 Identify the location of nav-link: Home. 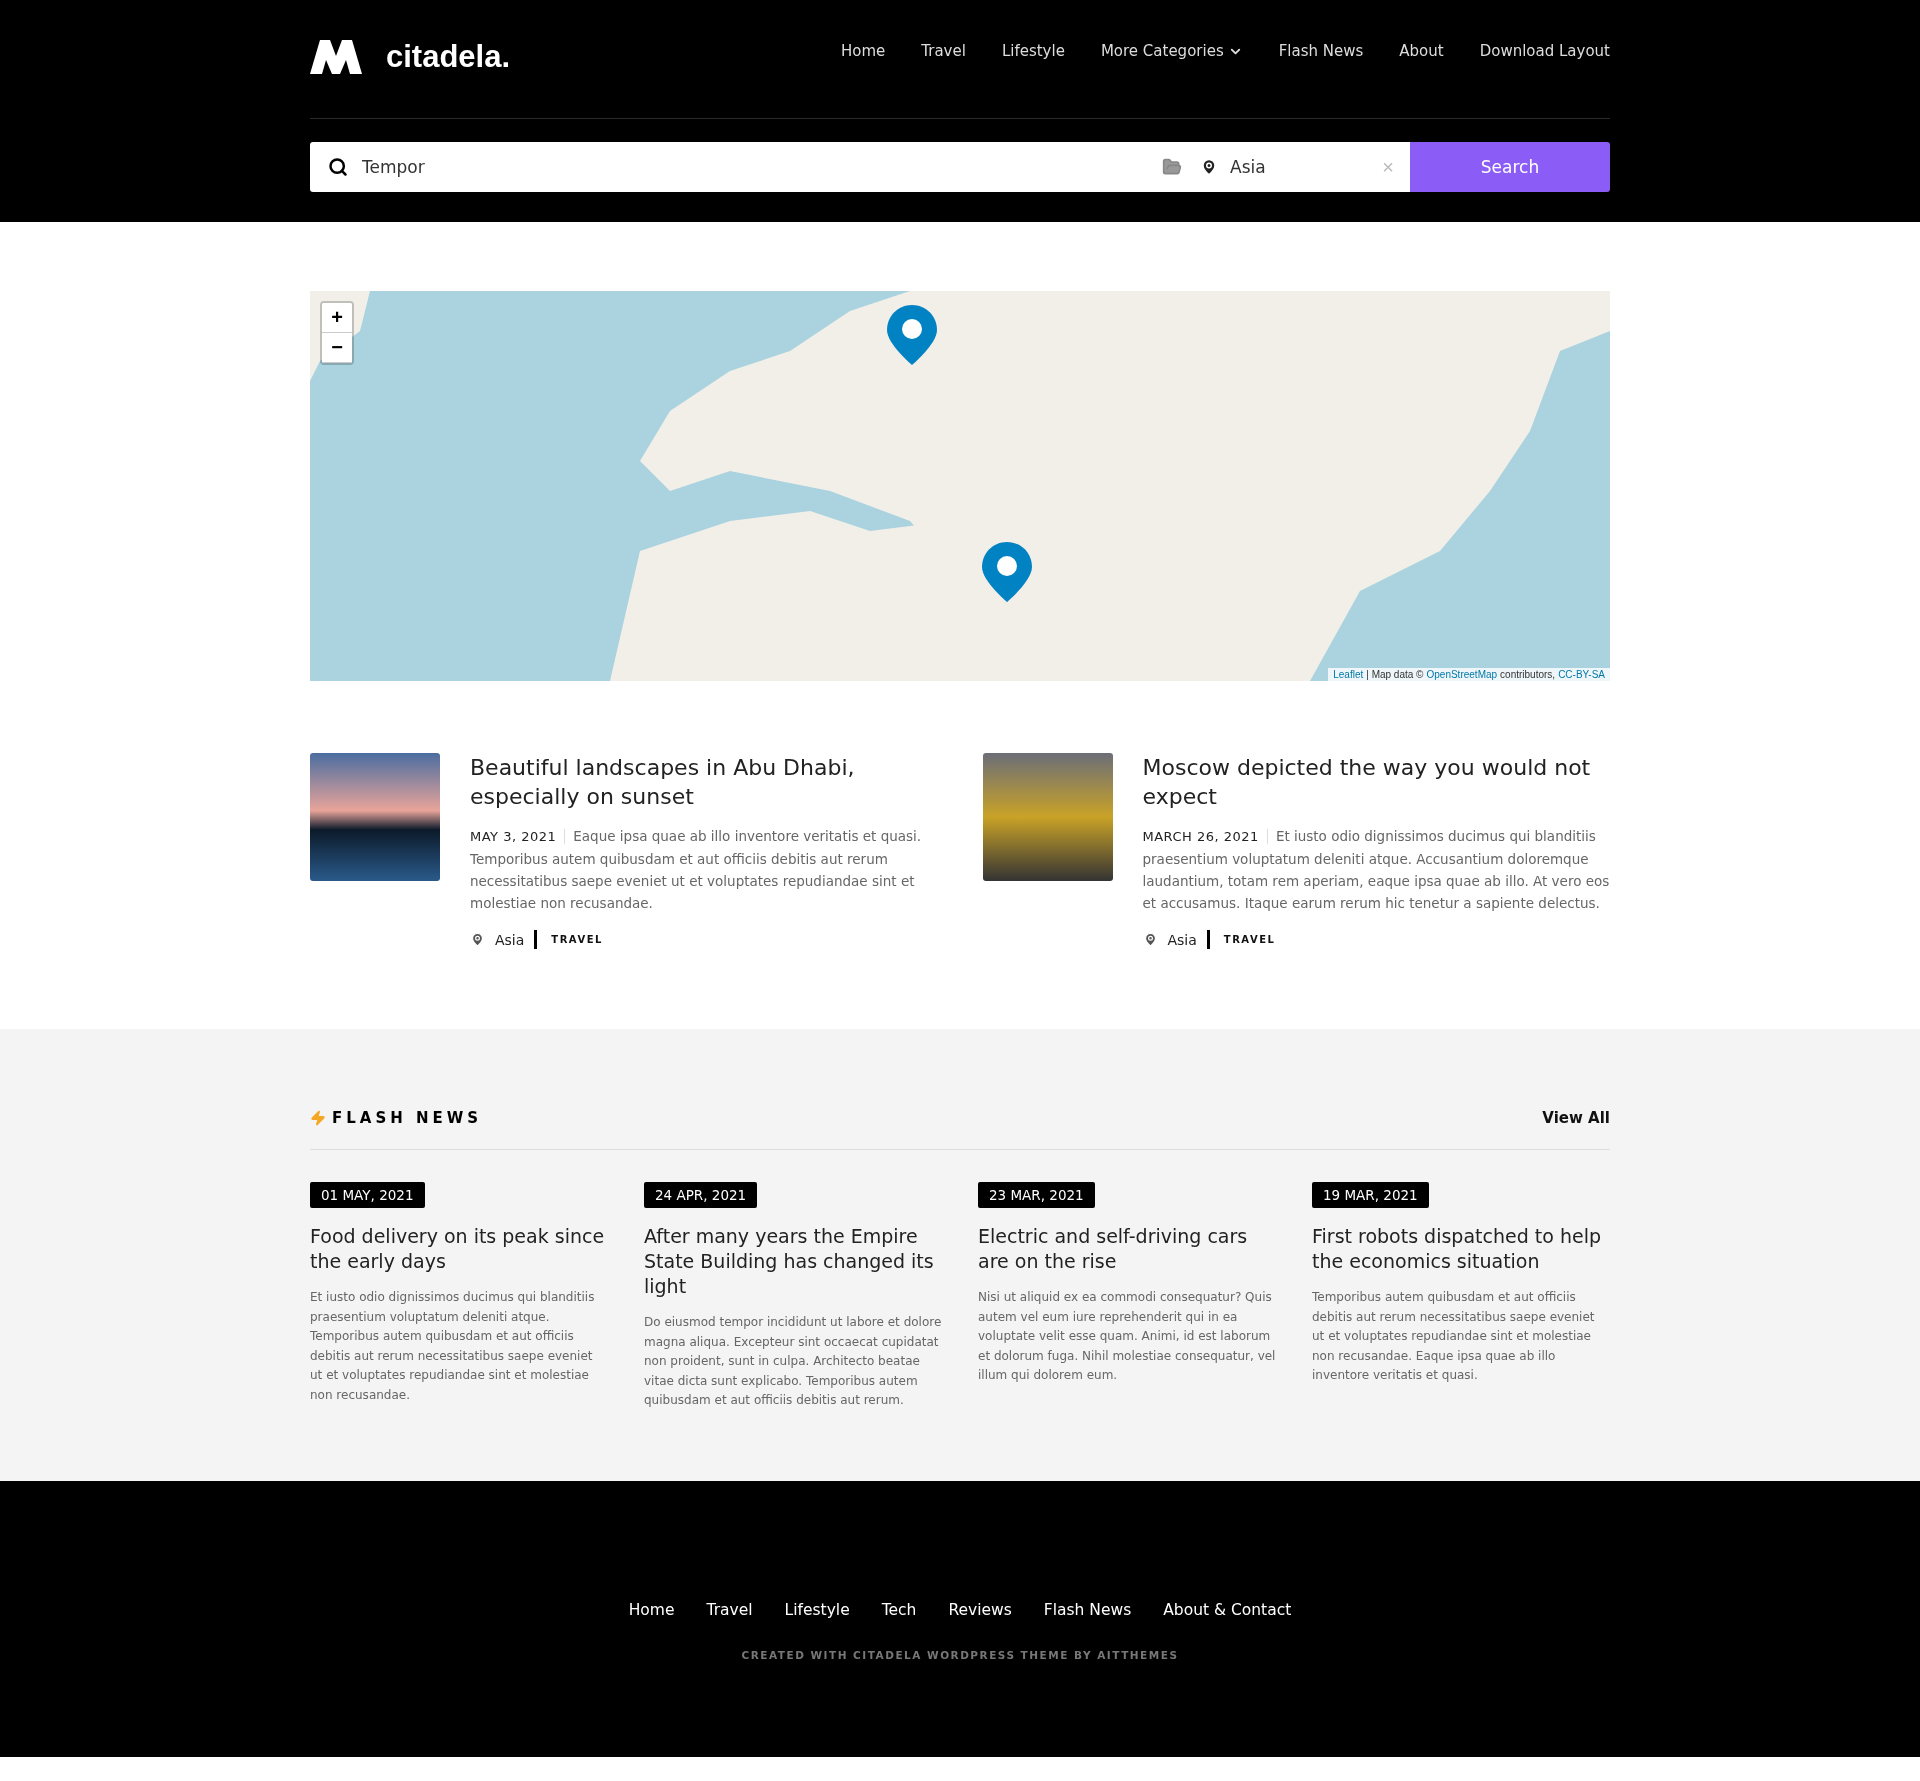
(863, 51).